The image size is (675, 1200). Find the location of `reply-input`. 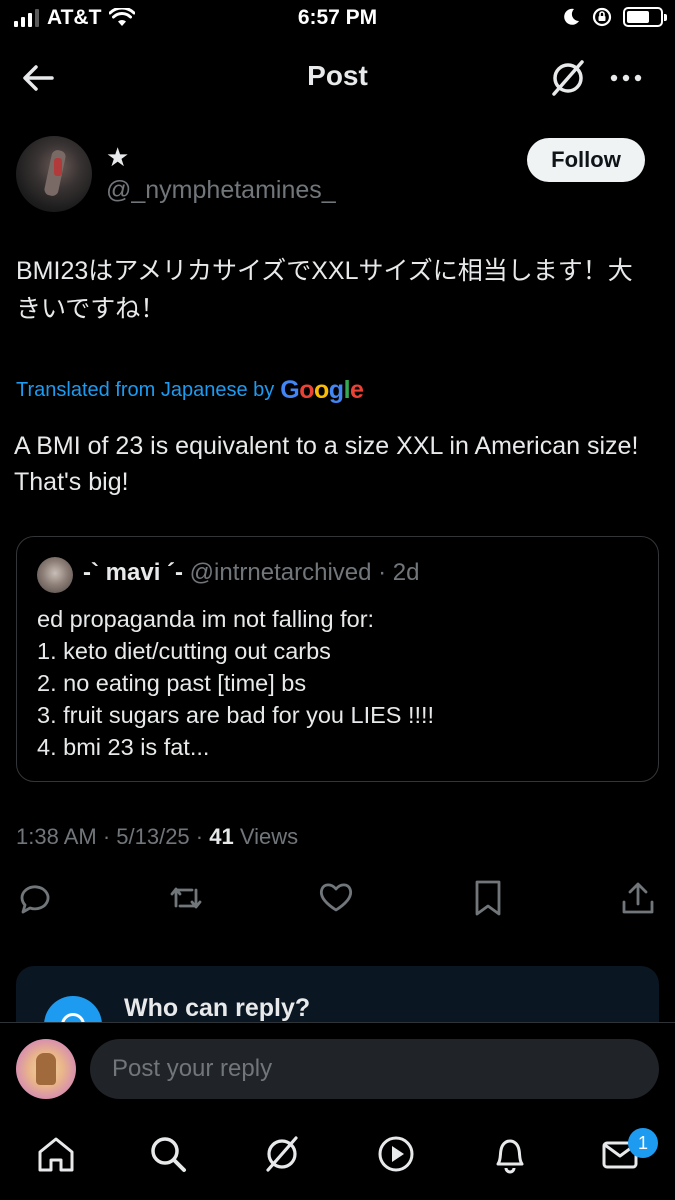

reply-input is located at coordinates (374, 1069).